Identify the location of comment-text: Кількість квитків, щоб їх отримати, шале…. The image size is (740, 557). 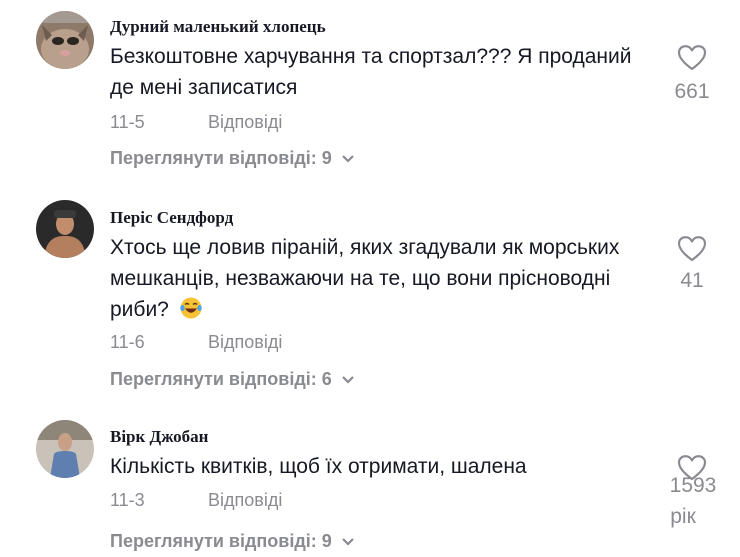
(318, 466).